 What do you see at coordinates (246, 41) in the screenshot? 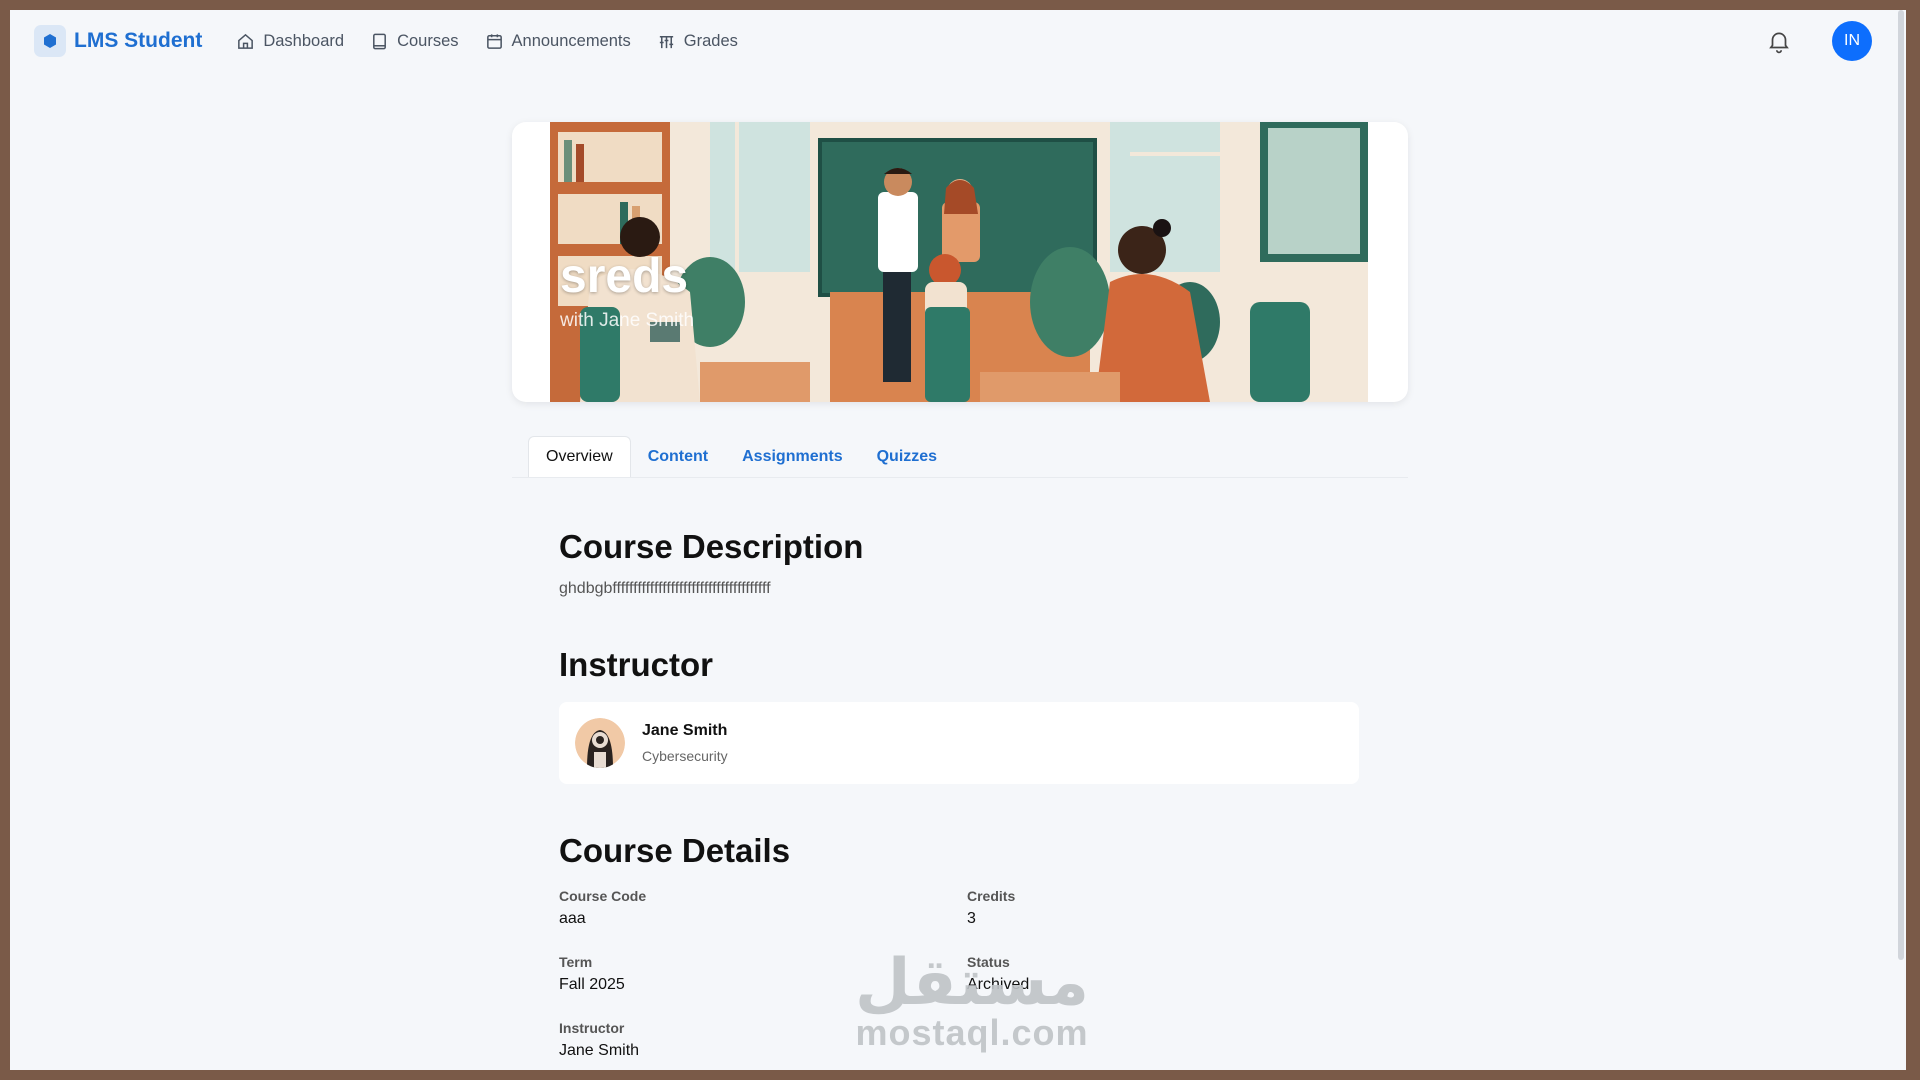
I see `home-icon` at bounding box center [246, 41].